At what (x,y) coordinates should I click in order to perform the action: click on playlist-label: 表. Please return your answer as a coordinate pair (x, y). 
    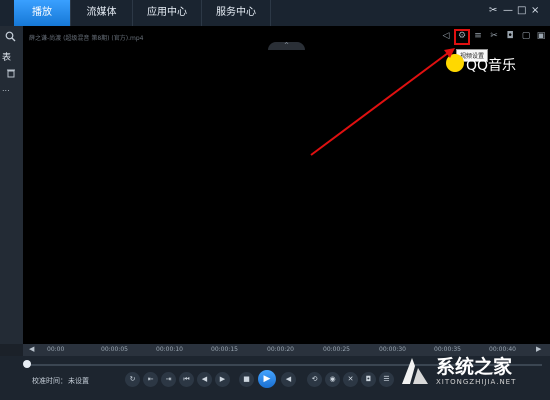
    Looking at the image, I should click on (7, 58).